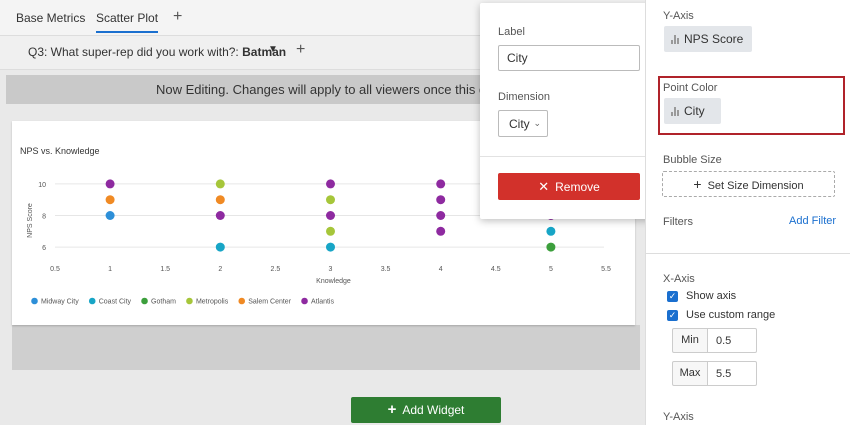 This screenshot has width=850, height=425. Describe the element at coordinates (269, 302) in the screenshot. I see `legend-label: Salem Center` at that location.